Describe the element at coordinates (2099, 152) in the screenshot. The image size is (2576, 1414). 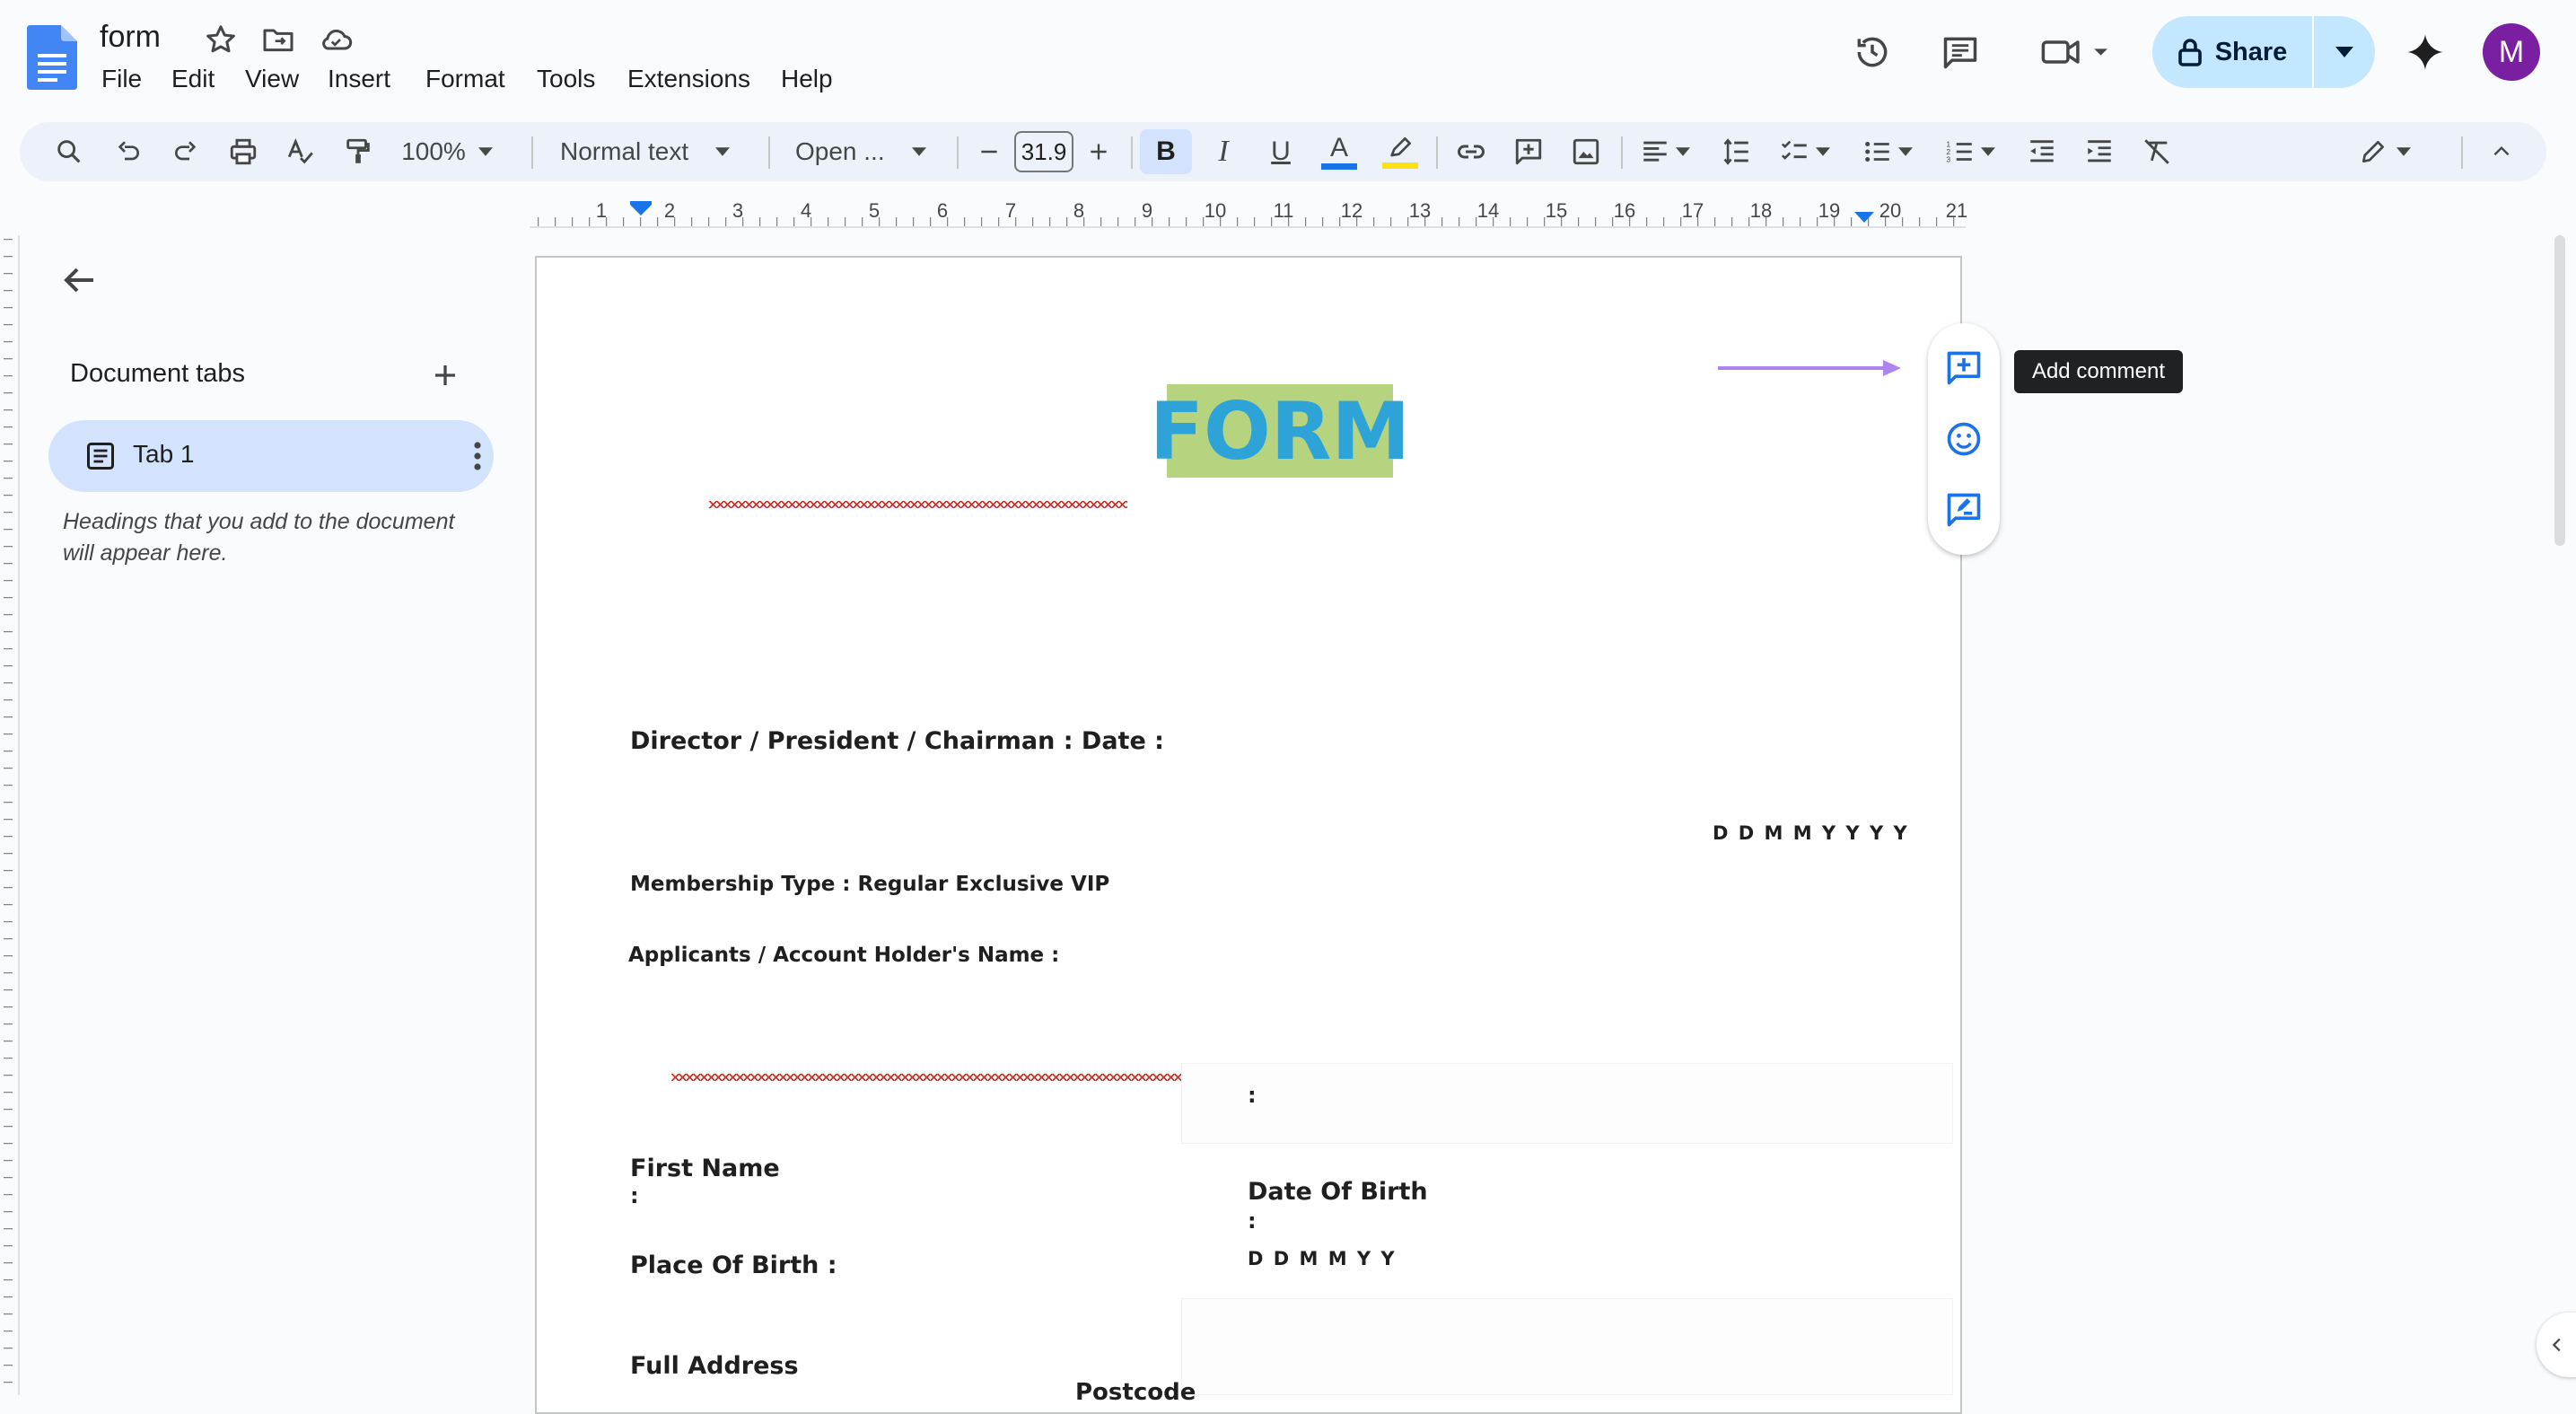
I see `increase-indent-icon` at that location.